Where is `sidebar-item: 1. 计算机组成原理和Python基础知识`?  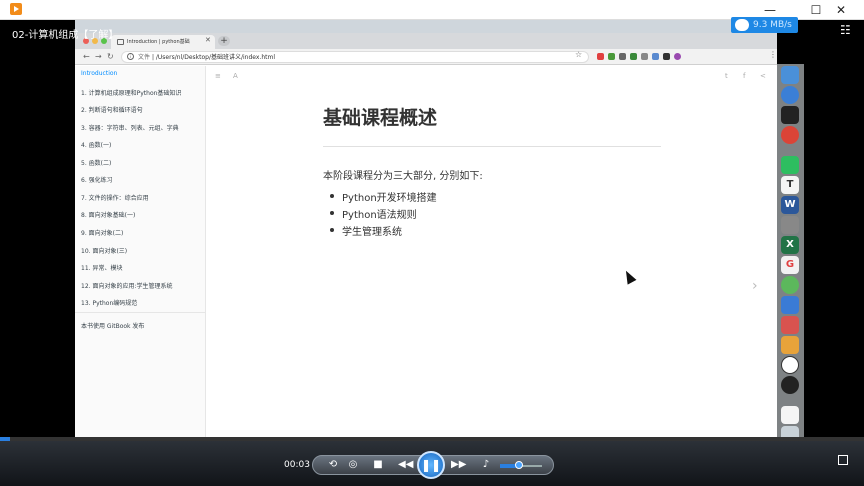
sidebar-item: 1. 计算机组成原理和Python基础知识 is located at coordinates (131, 93).